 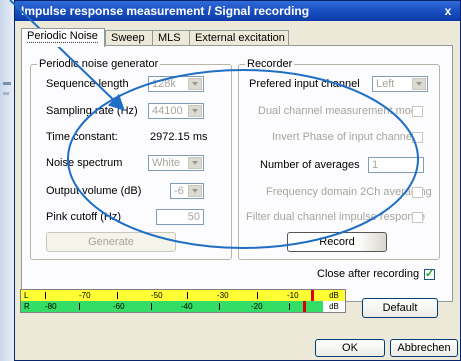 I want to click on averages-input: 1, so click(x=396, y=165).